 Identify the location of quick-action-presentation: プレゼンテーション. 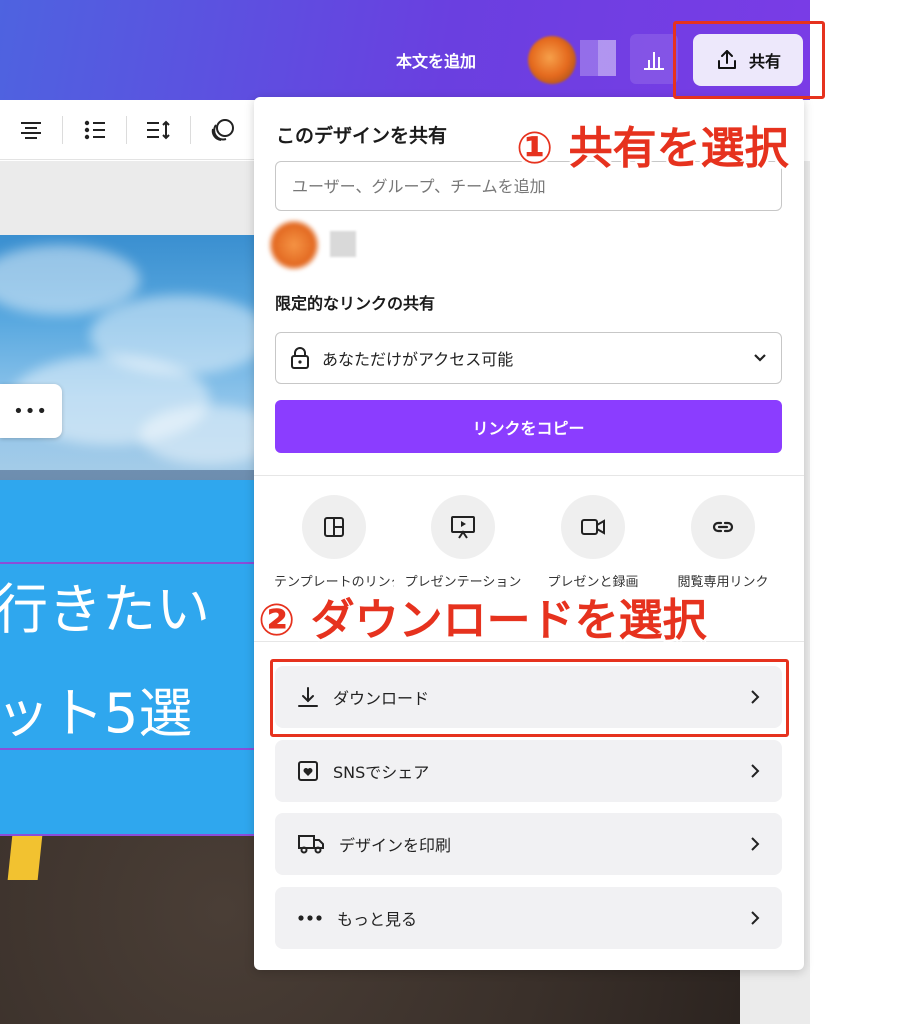
(463, 542).